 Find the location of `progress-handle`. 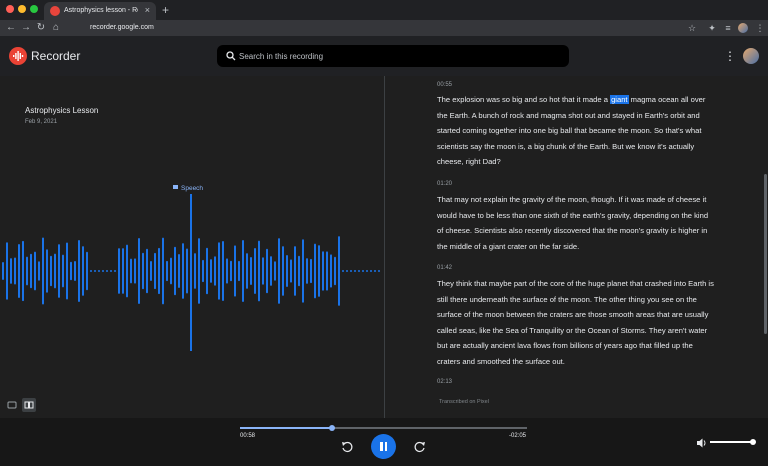

progress-handle is located at coordinates (331, 428).